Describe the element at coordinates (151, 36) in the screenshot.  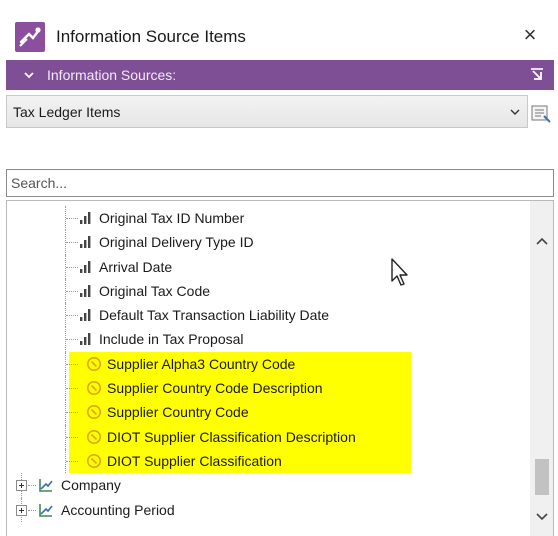
I see `window-title: Information Source Items` at that location.